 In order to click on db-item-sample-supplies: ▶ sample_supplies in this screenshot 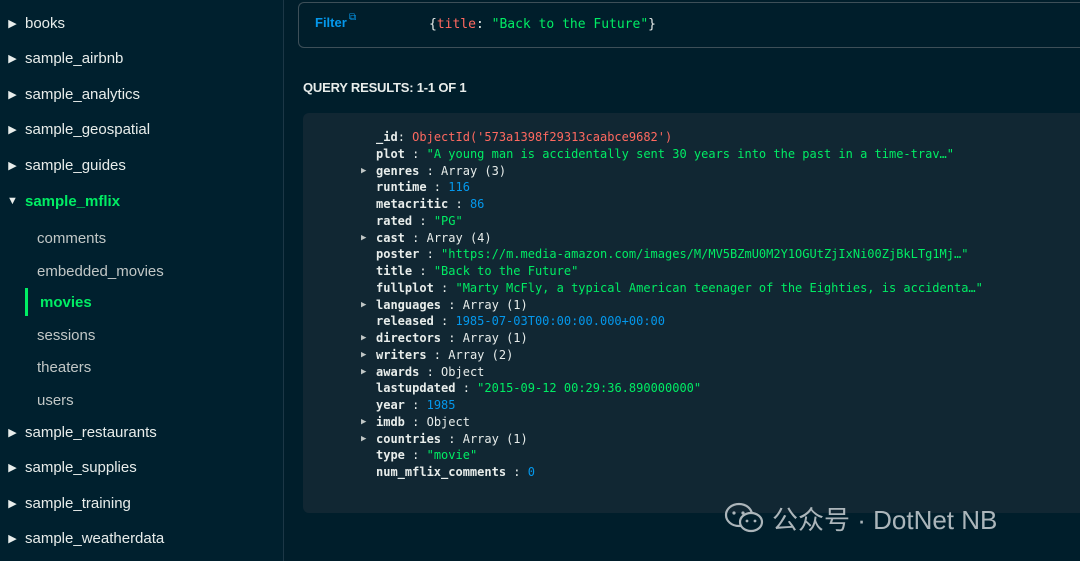, I will do `click(68, 468)`.